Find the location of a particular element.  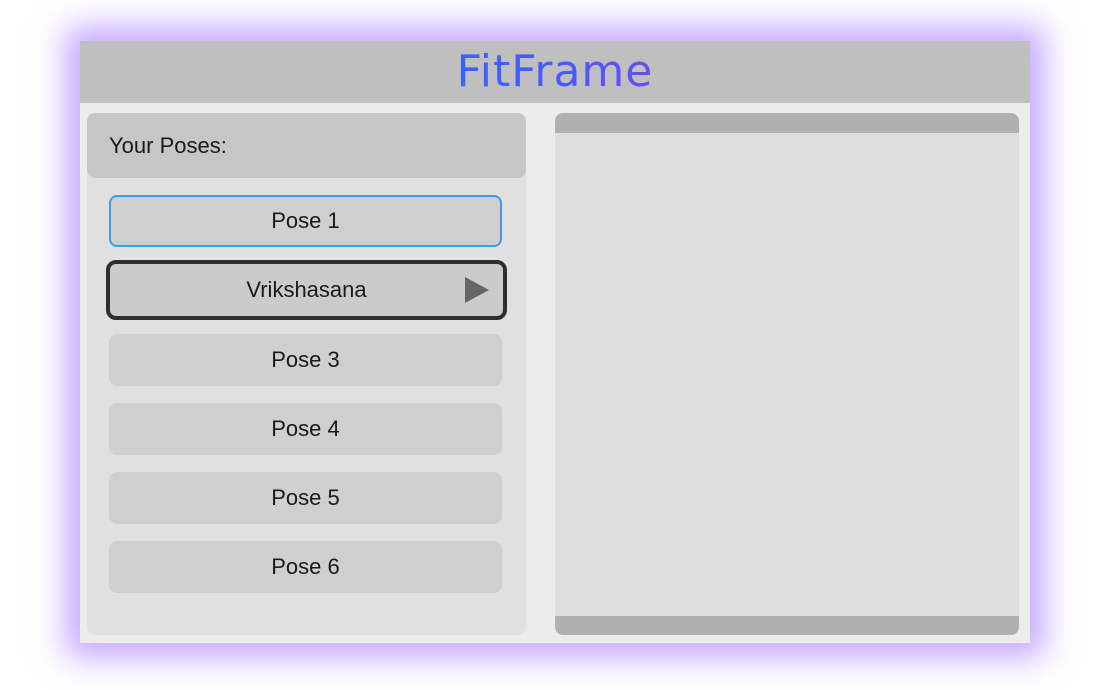

pose-item-label: Pose 6 is located at coordinates (305, 566).